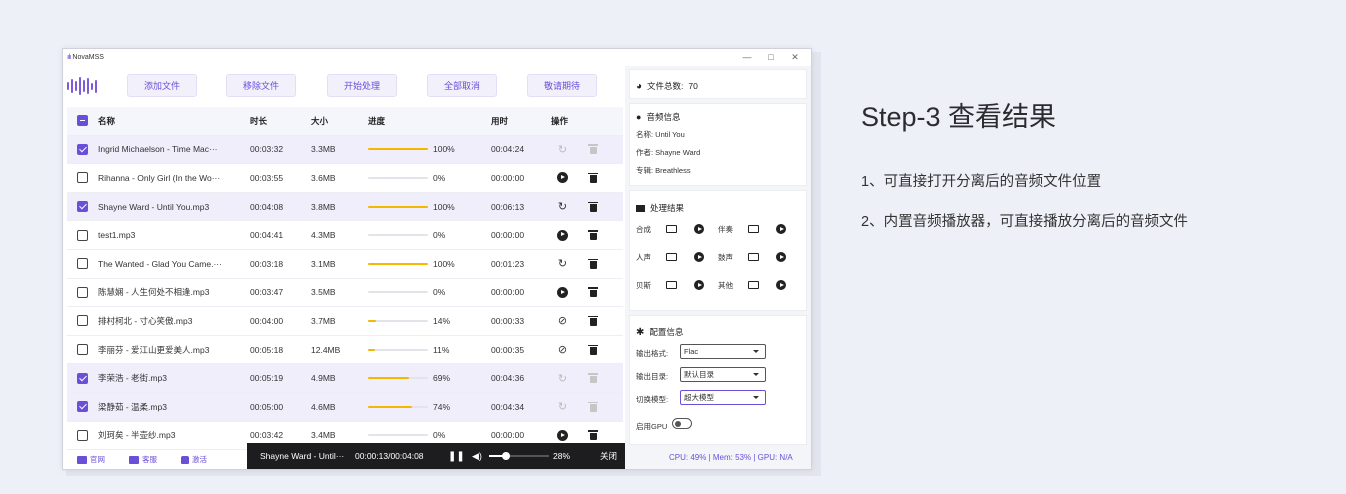 Image resolution: width=1346 pixels, height=494 pixels. I want to click on step-title: Step-3 查看结果, so click(959, 117).